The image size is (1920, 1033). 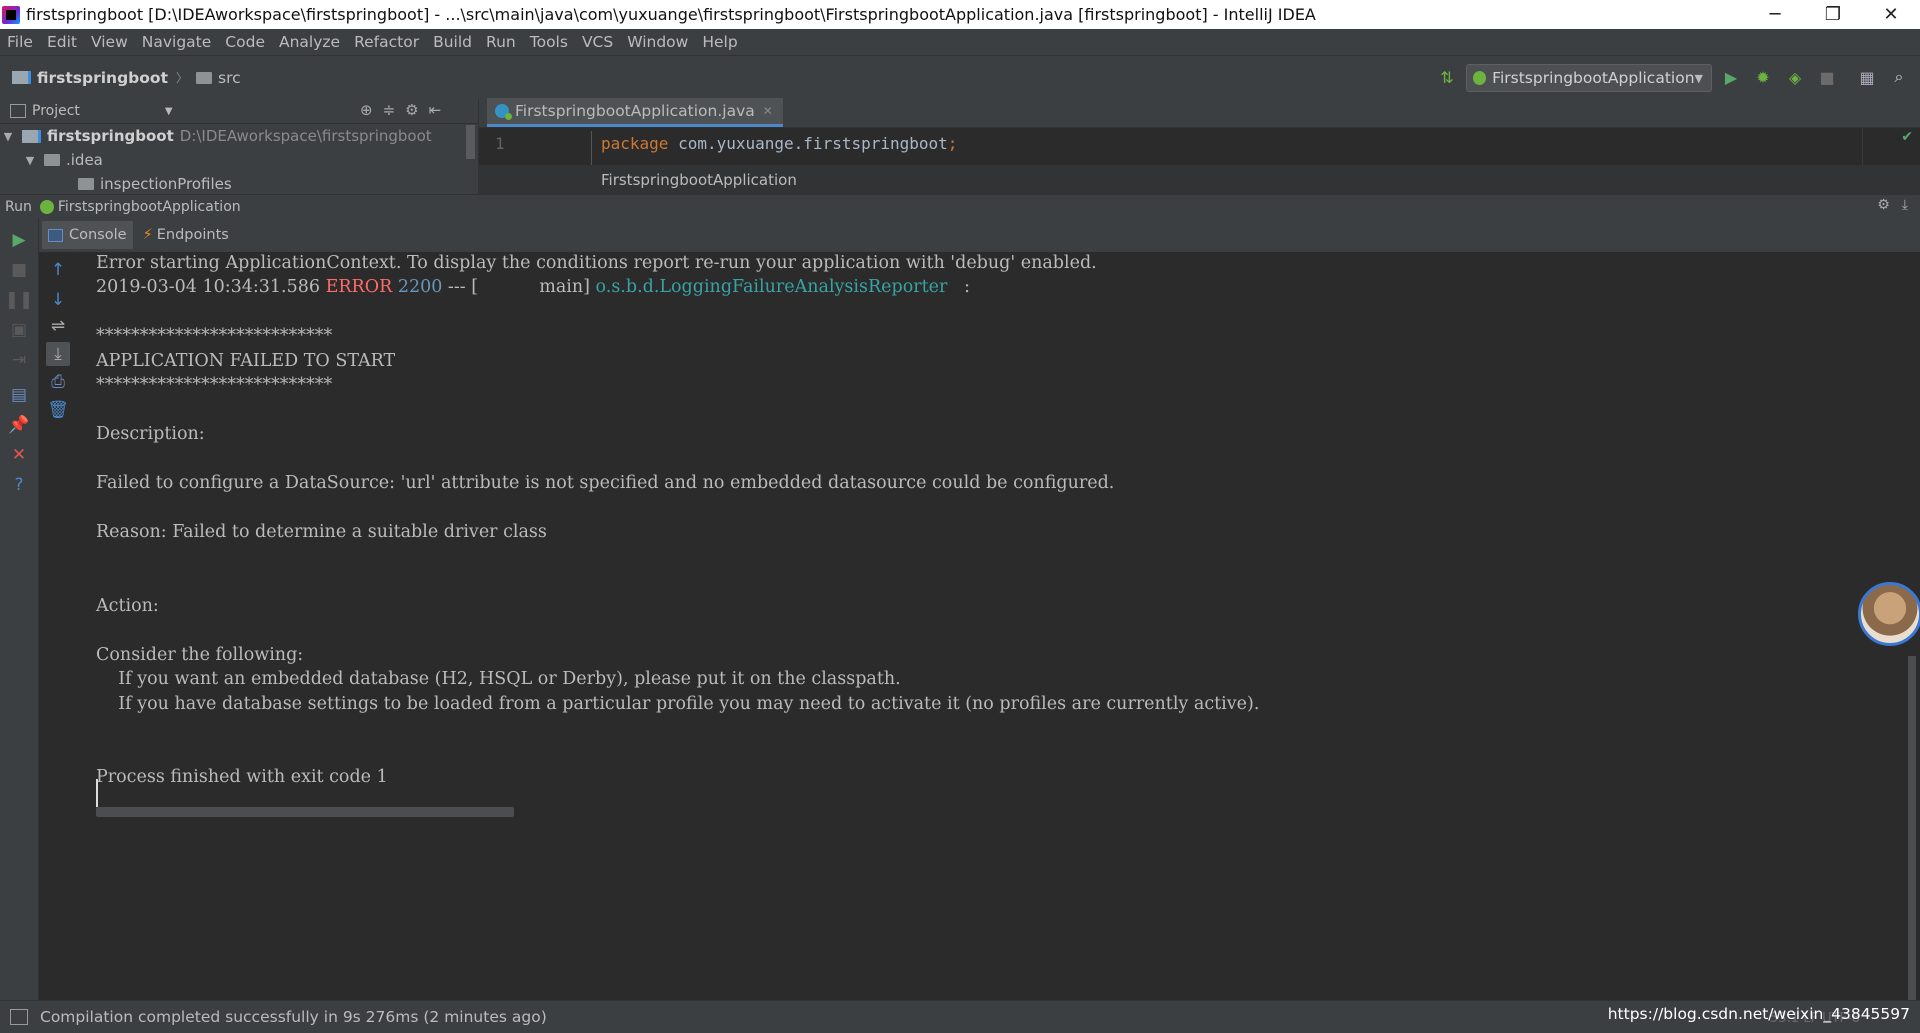 I want to click on tab-endpoints-label: Endpoints, so click(x=192, y=235).